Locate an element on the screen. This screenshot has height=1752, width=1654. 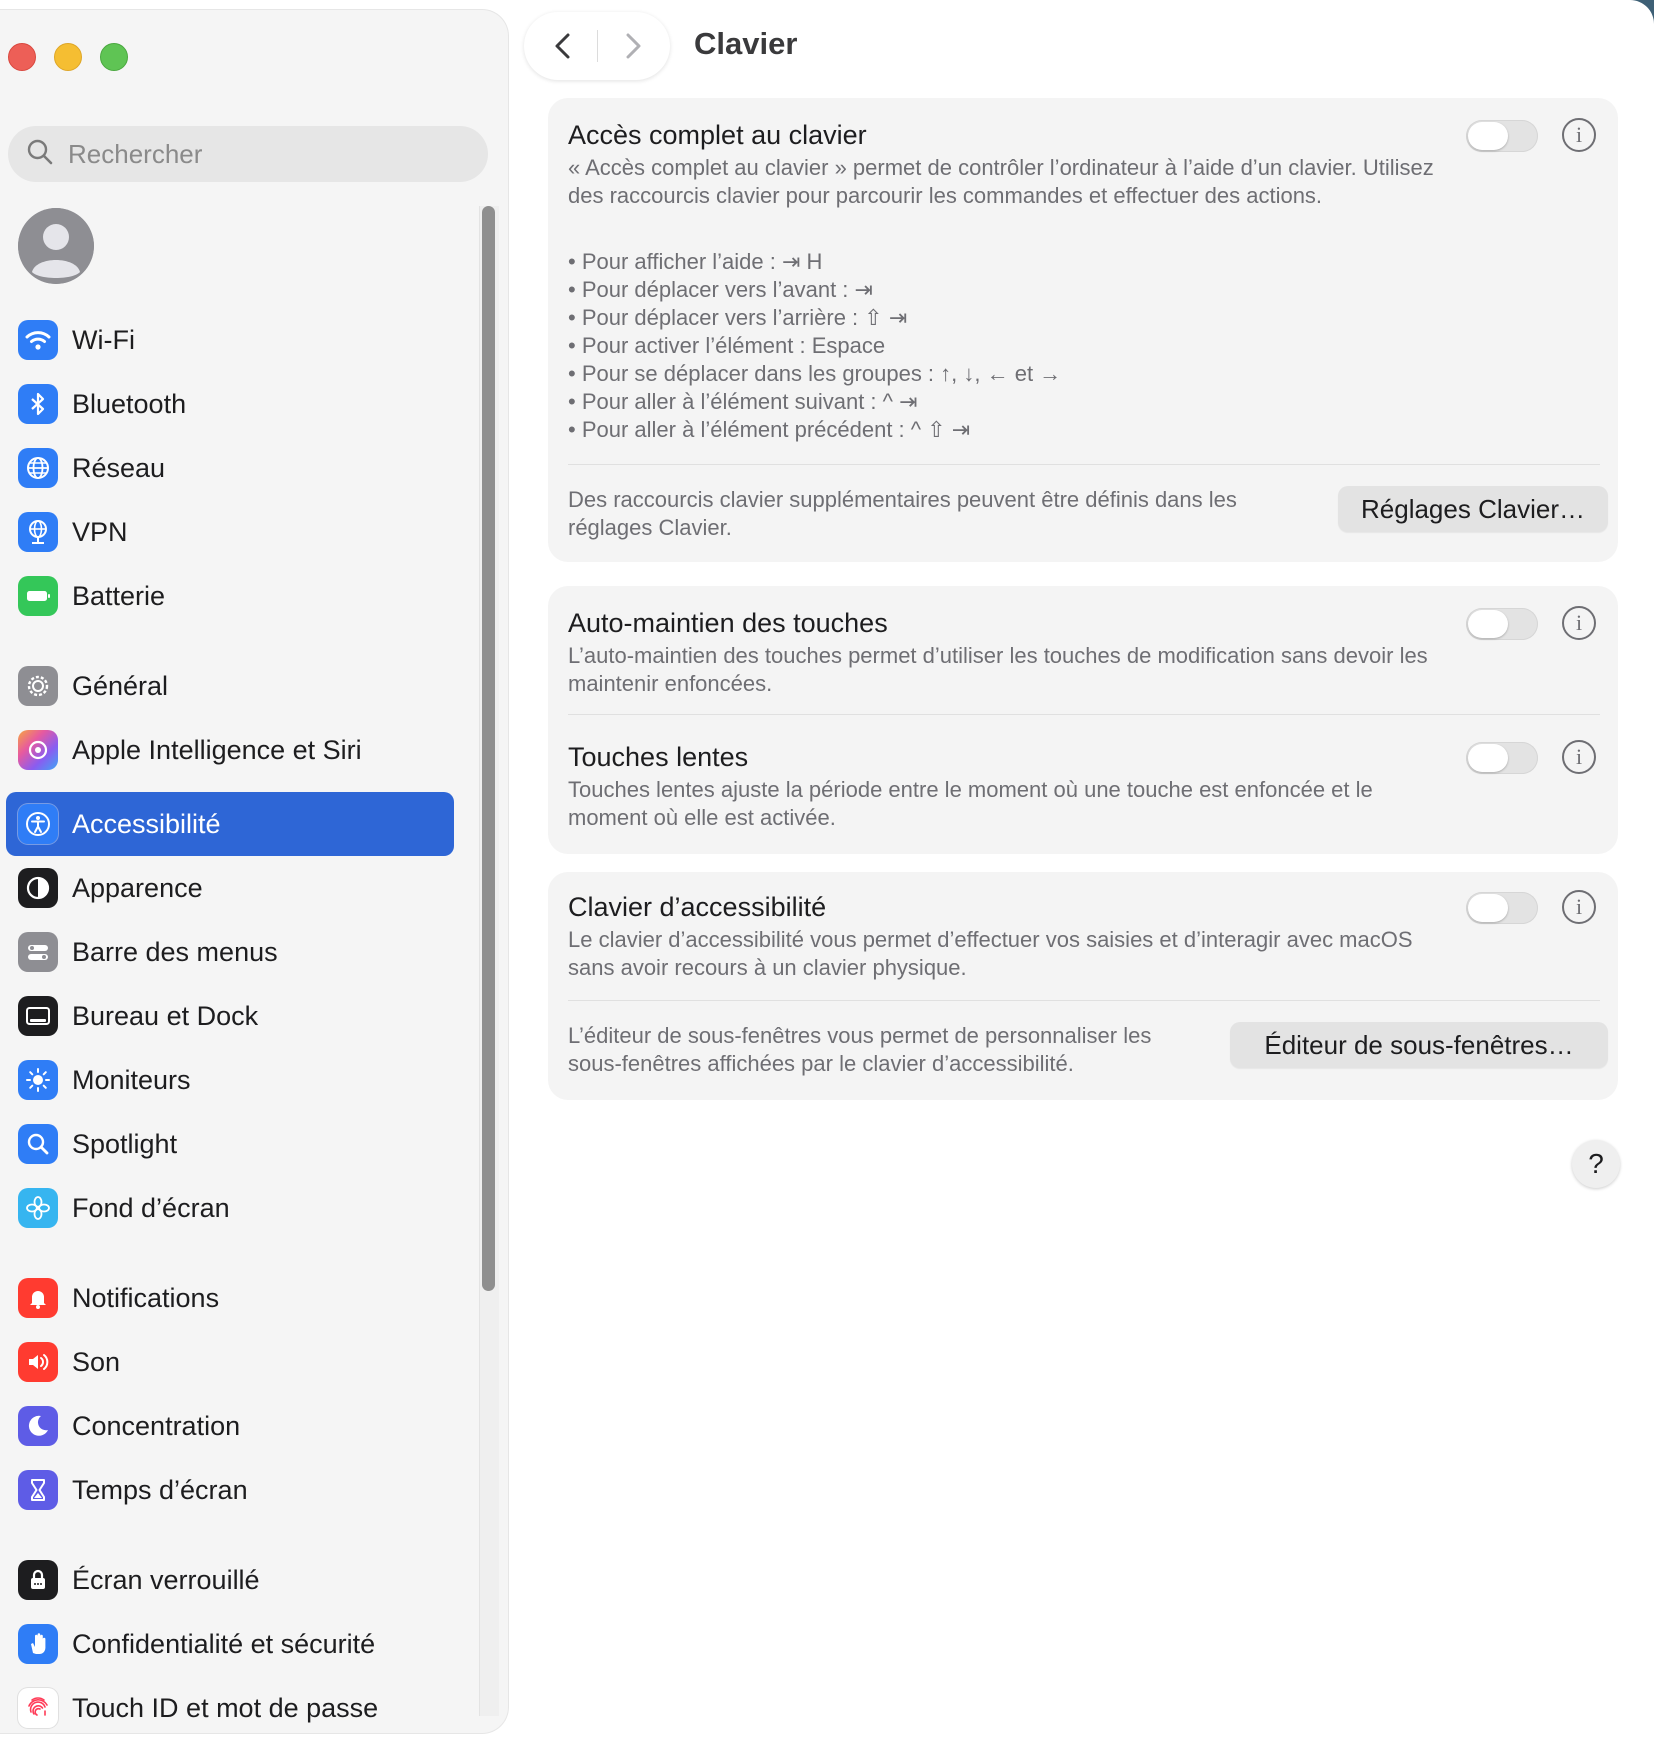
sidebar-item-accessibility: Accessibilité is located at coordinates (230, 824).